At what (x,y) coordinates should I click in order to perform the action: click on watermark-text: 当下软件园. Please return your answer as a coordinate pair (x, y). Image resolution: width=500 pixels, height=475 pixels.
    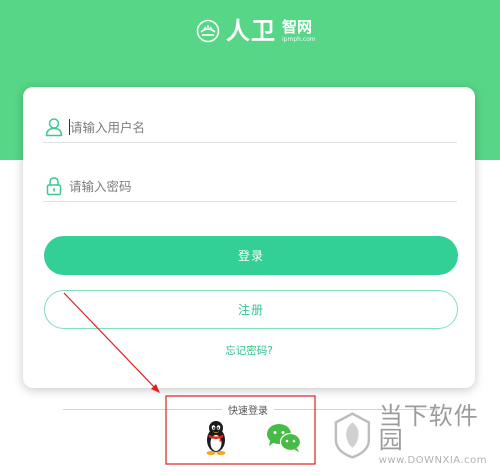
    Looking at the image, I should click on (428, 428).